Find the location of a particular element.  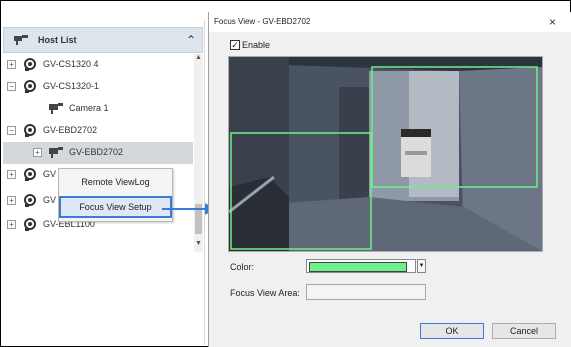

ok-button: OK is located at coordinates (452, 331).